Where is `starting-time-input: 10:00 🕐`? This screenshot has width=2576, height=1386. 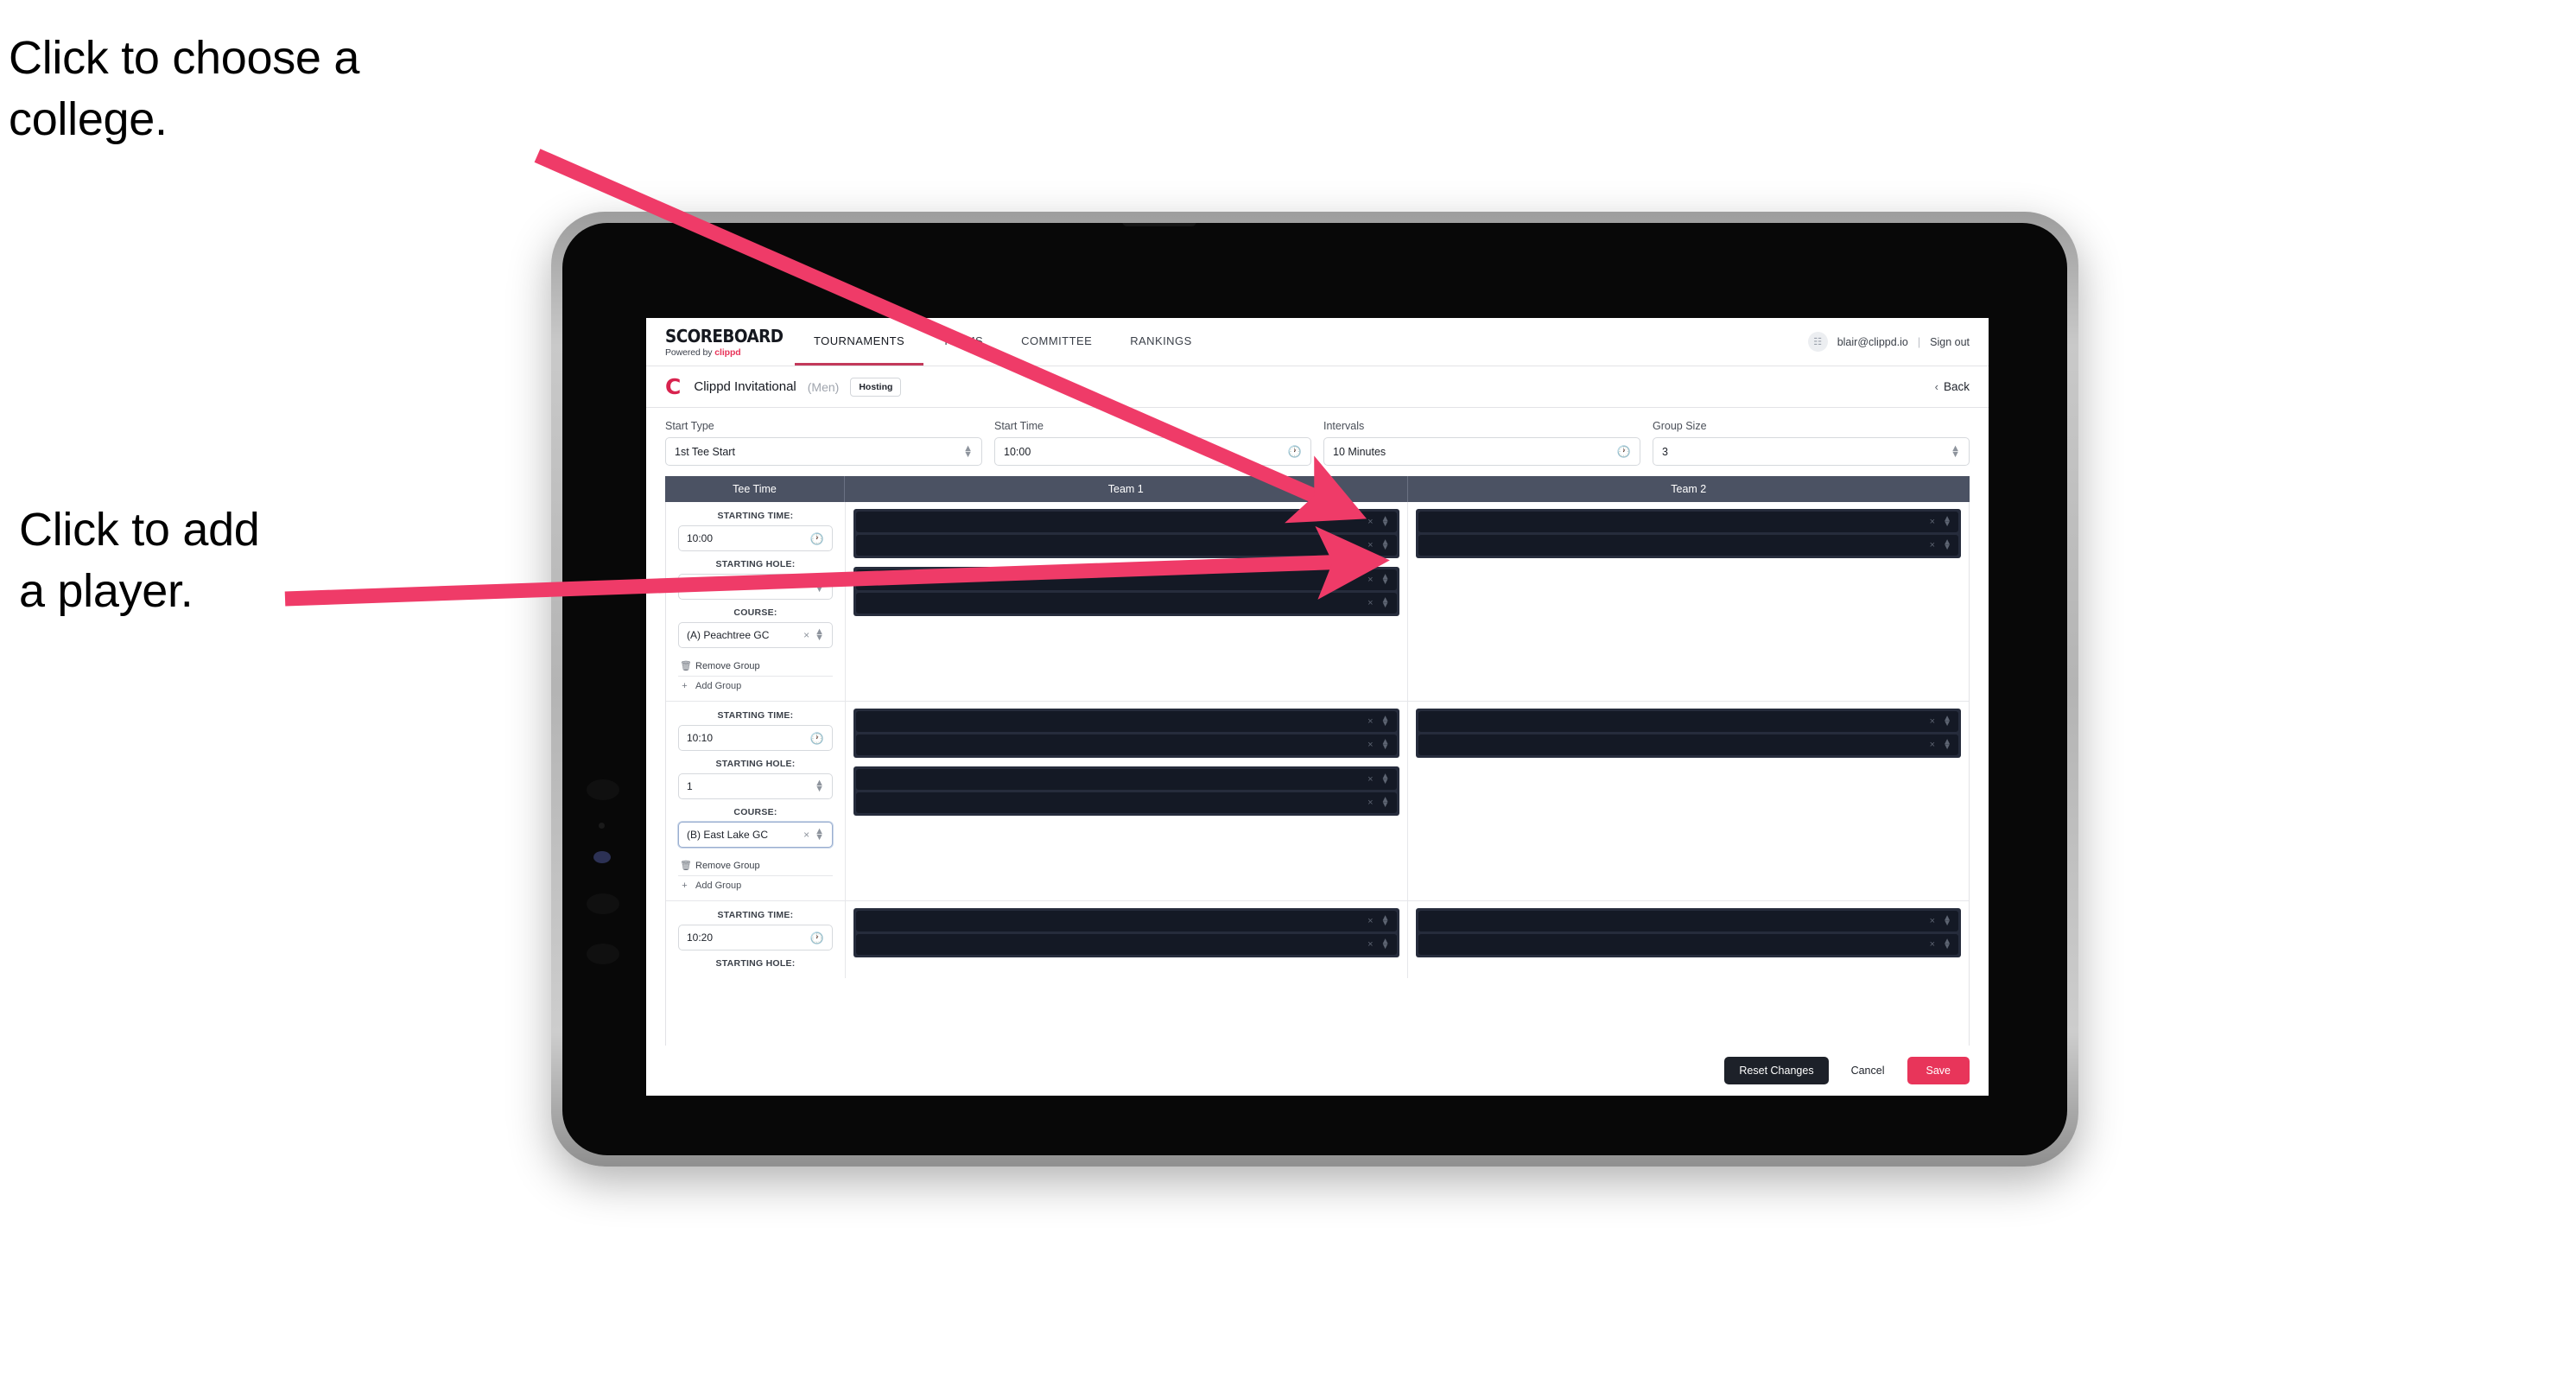 starting-time-input: 10:00 🕐 is located at coordinates (755, 538).